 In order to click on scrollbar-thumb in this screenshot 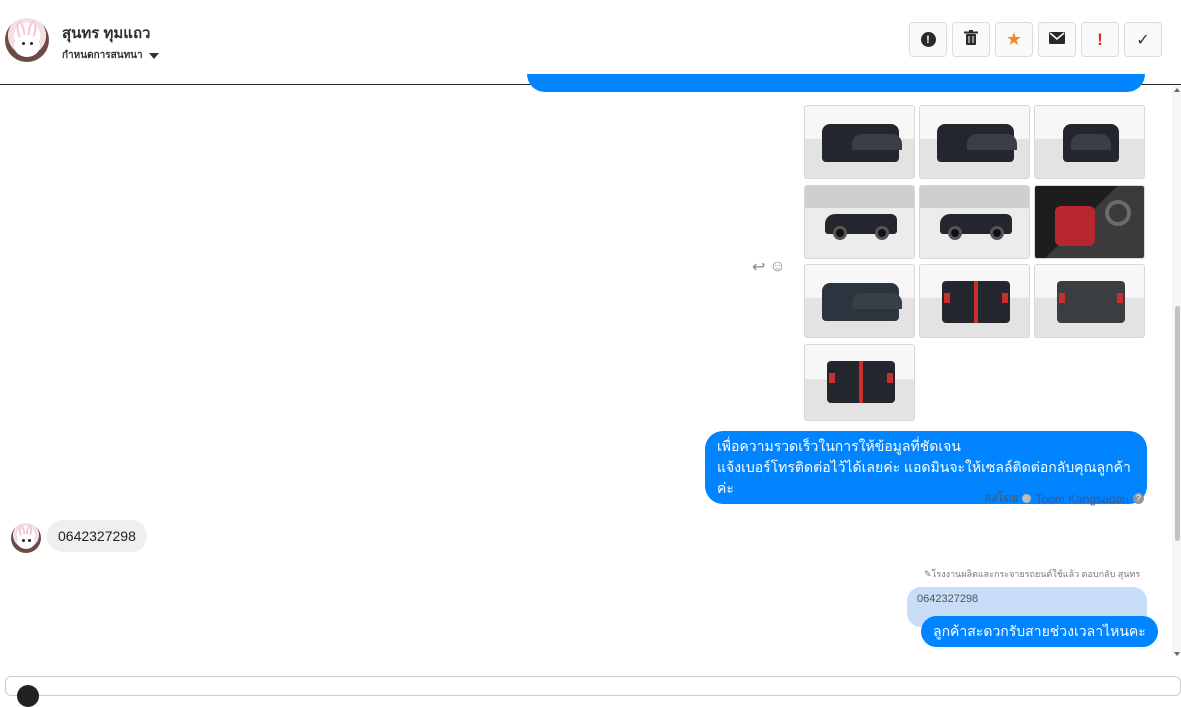, I will do `click(1177, 423)`.